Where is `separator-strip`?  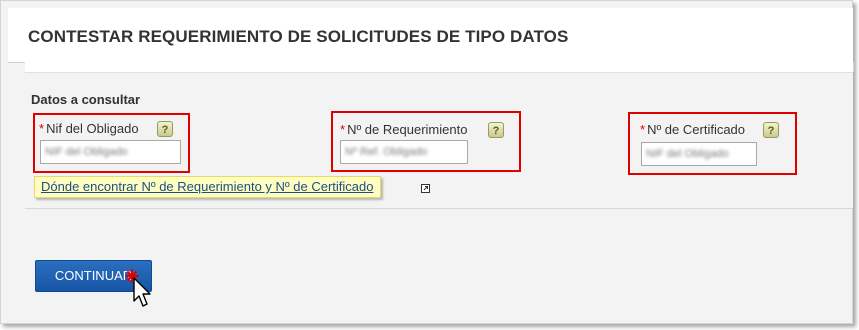 separator-strip is located at coordinates (439, 67).